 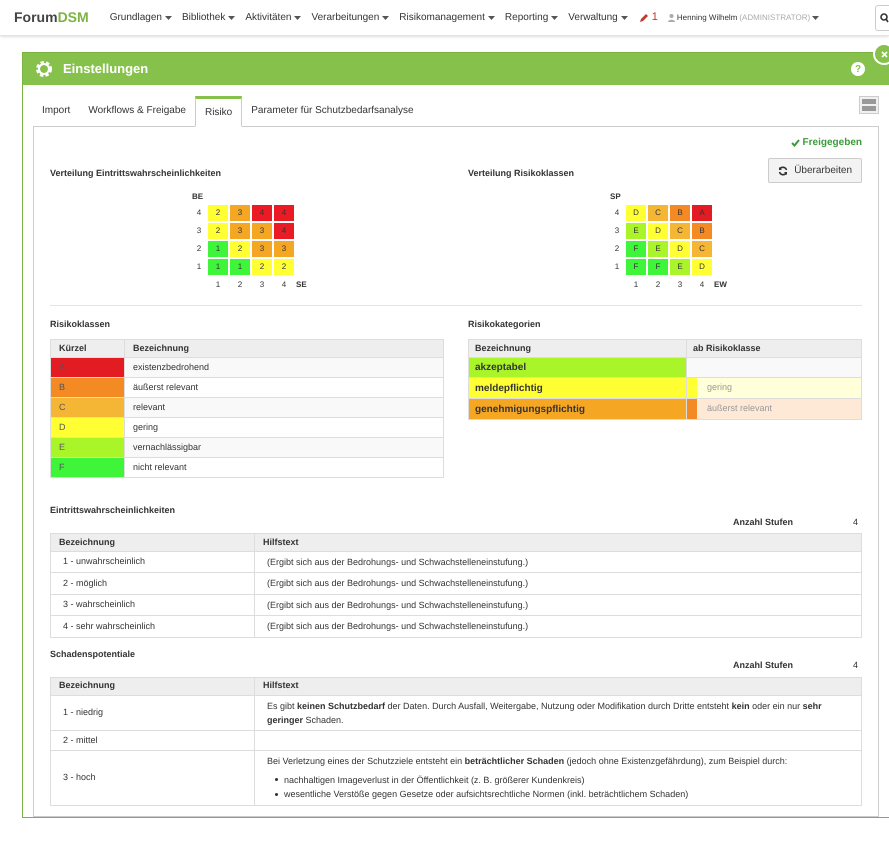 I want to click on class-code-cell: E, so click(x=87, y=448).